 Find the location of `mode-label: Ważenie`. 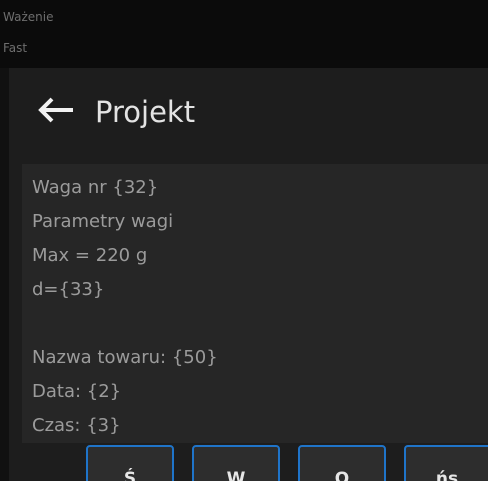

mode-label: Ważenie is located at coordinates (28, 17).